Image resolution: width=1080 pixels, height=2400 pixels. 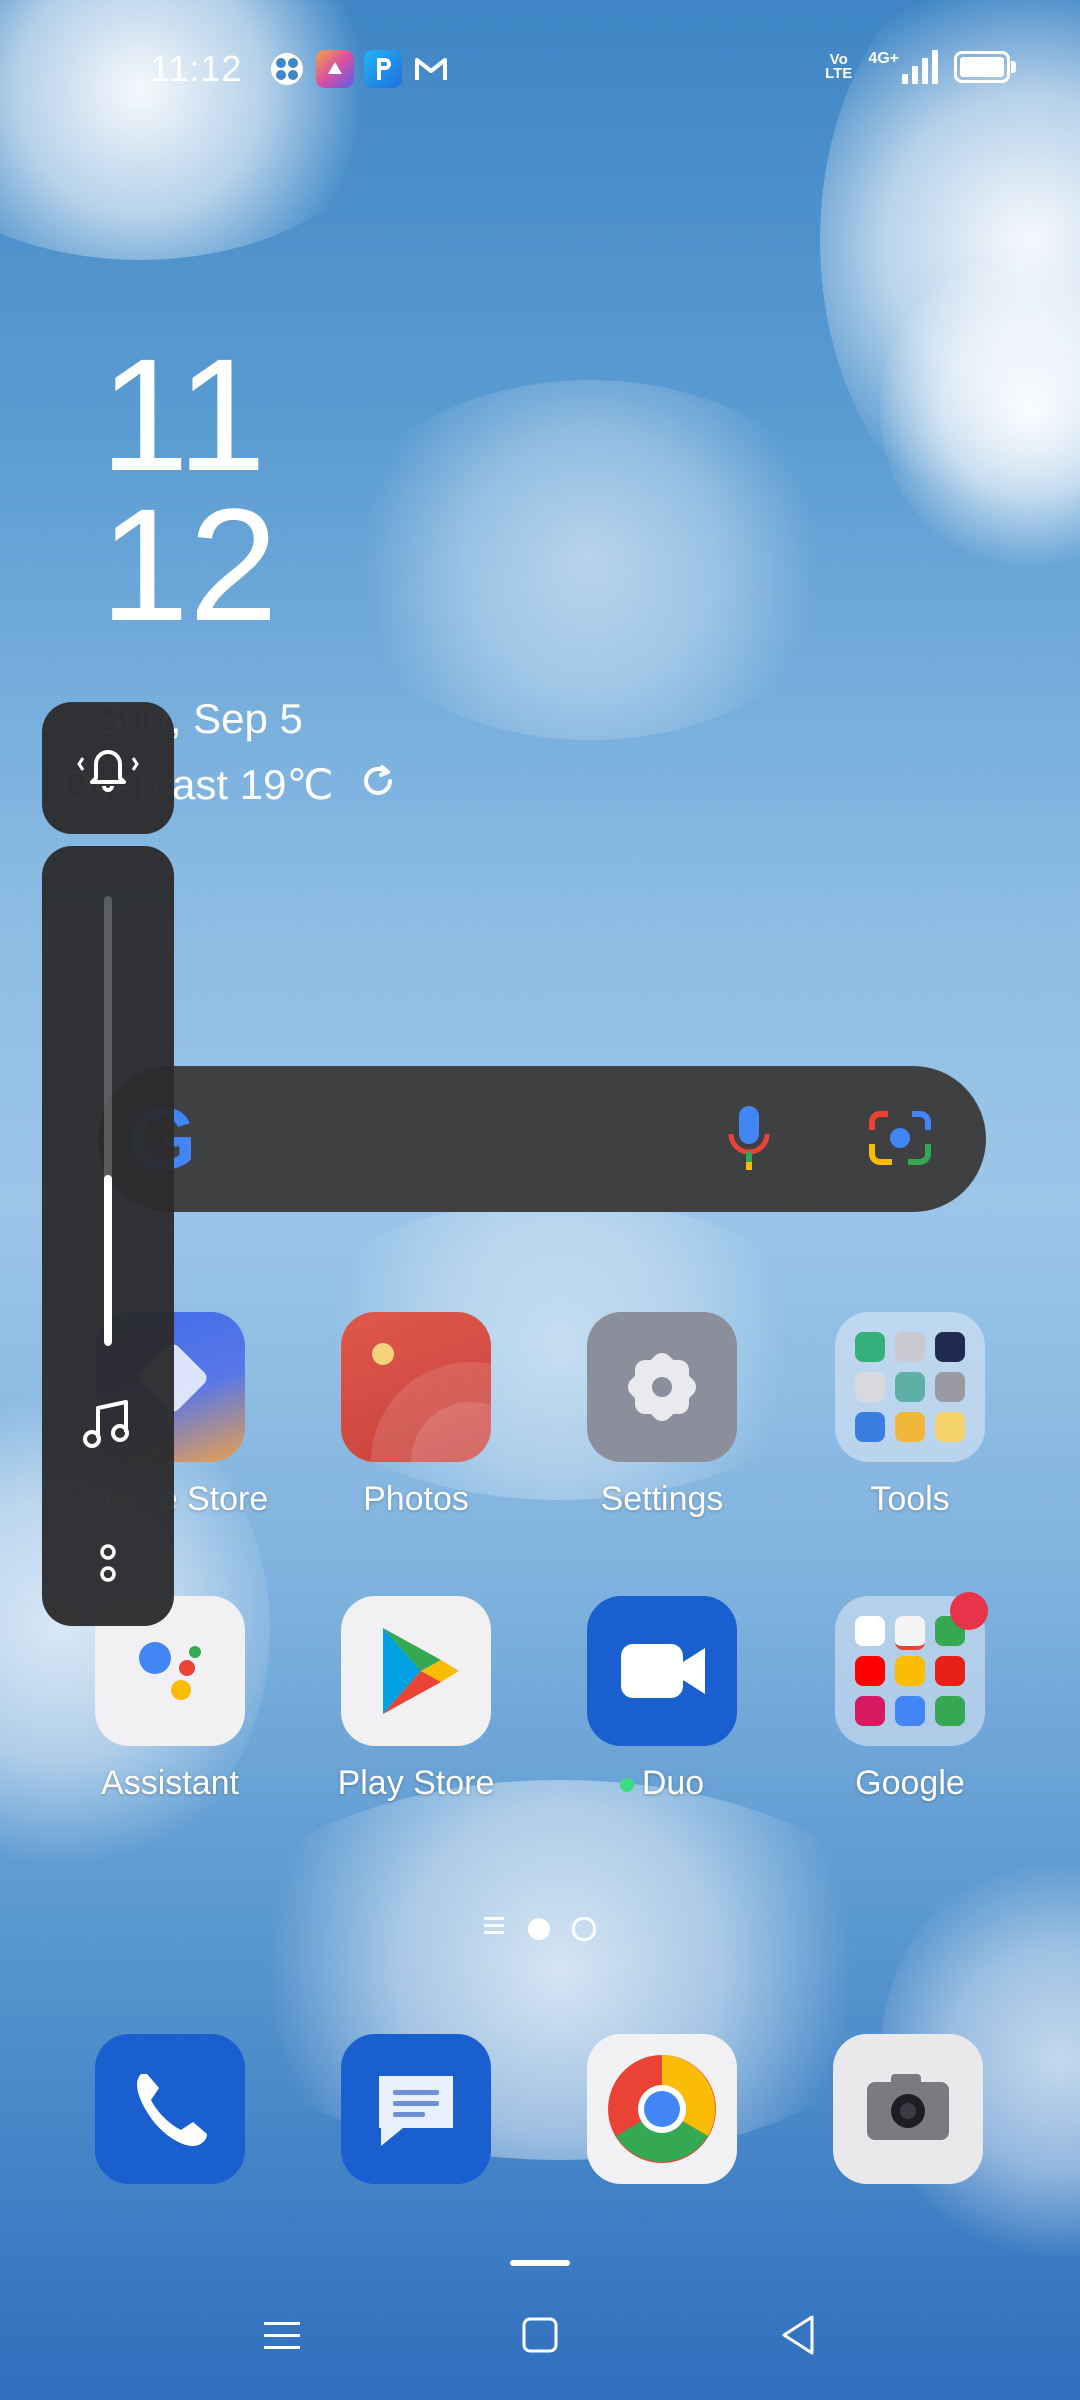 What do you see at coordinates (170, 2109) in the screenshot?
I see `phone-icon` at bounding box center [170, 2109].